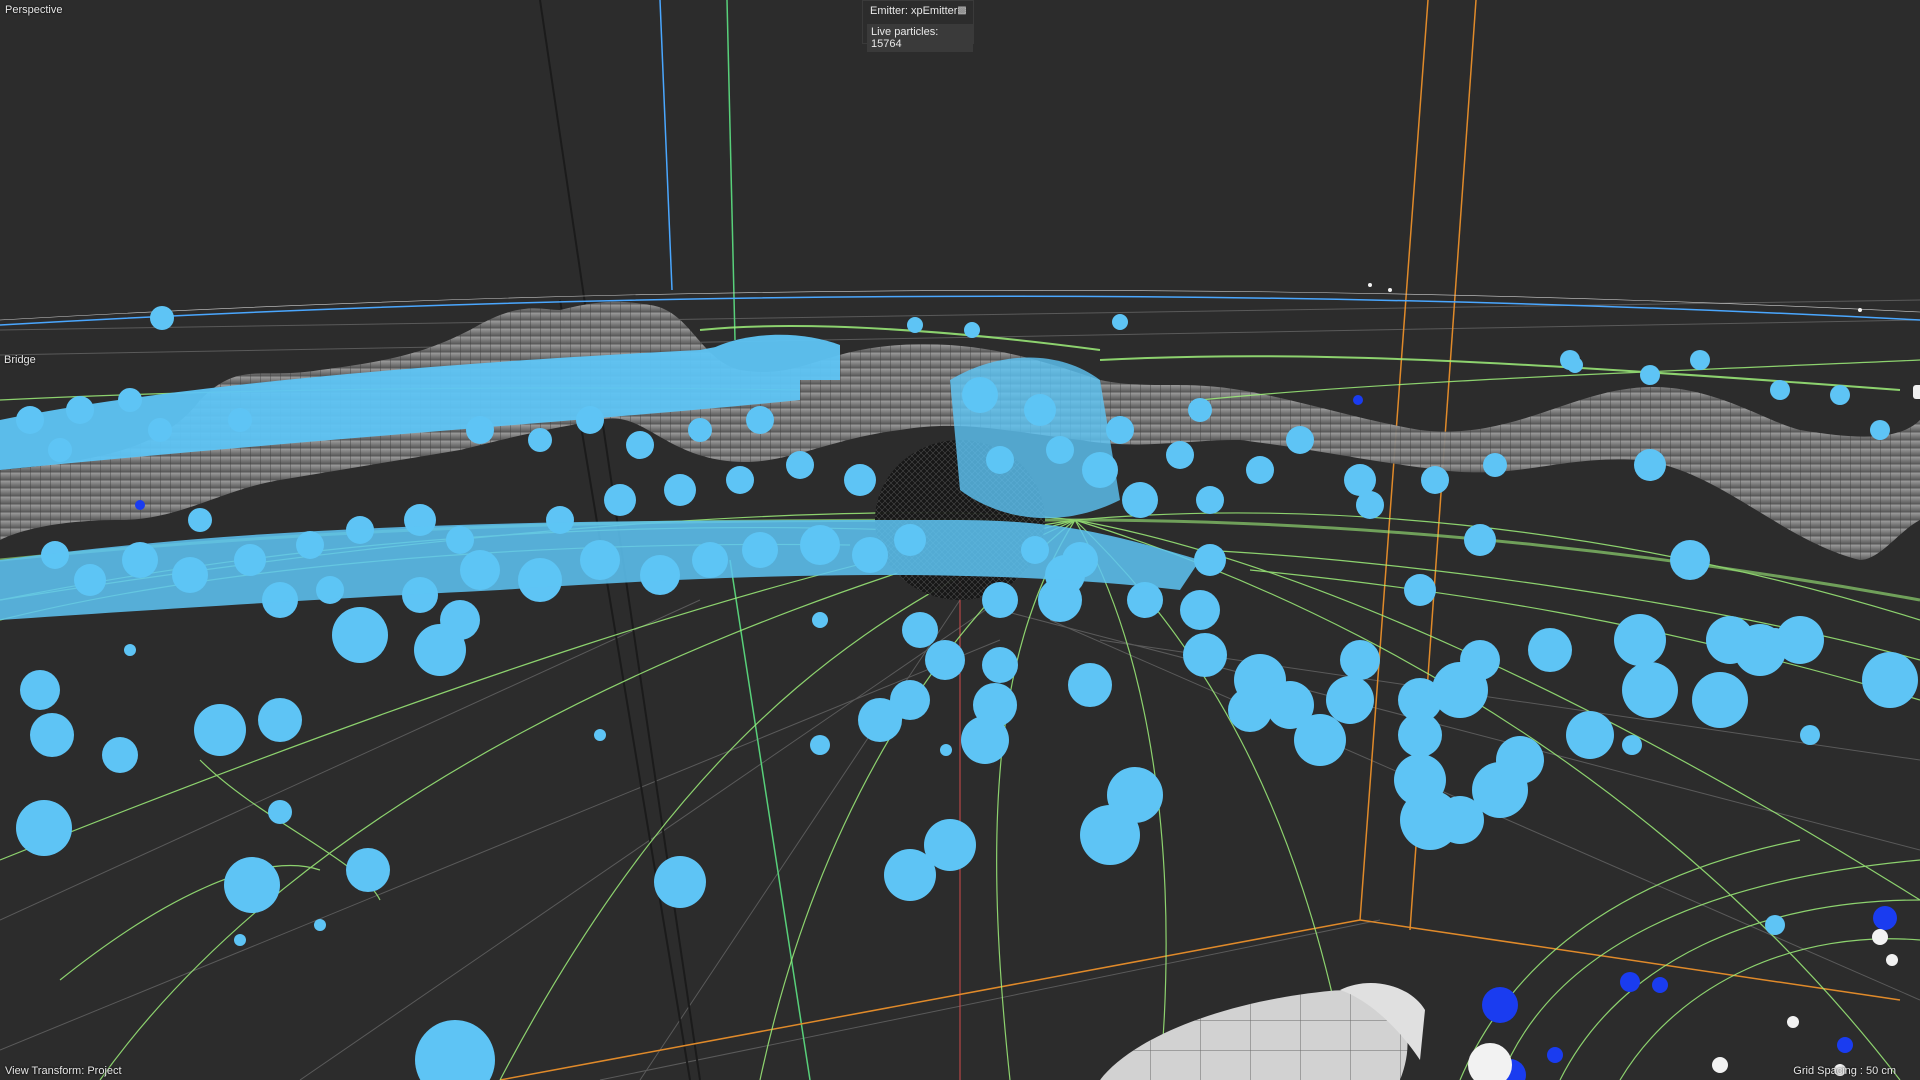 This screenshot has width=1920, height=1080. Describe the element at coordinates (962, 11) in the screenshot. I see `camera-icon: ▩` at that location.